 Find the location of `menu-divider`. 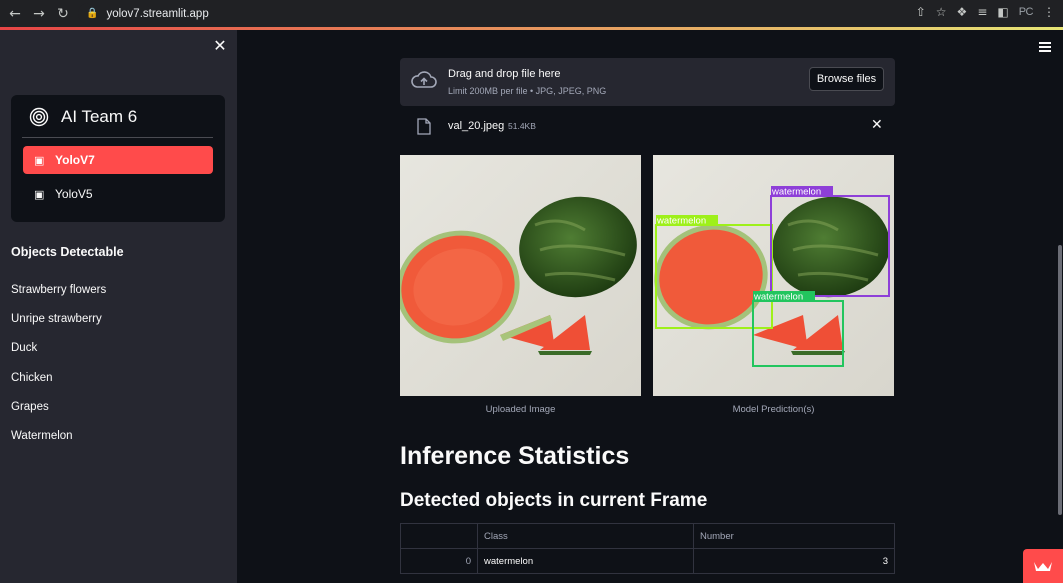

menu-divider is located at coordinates (117, 137).